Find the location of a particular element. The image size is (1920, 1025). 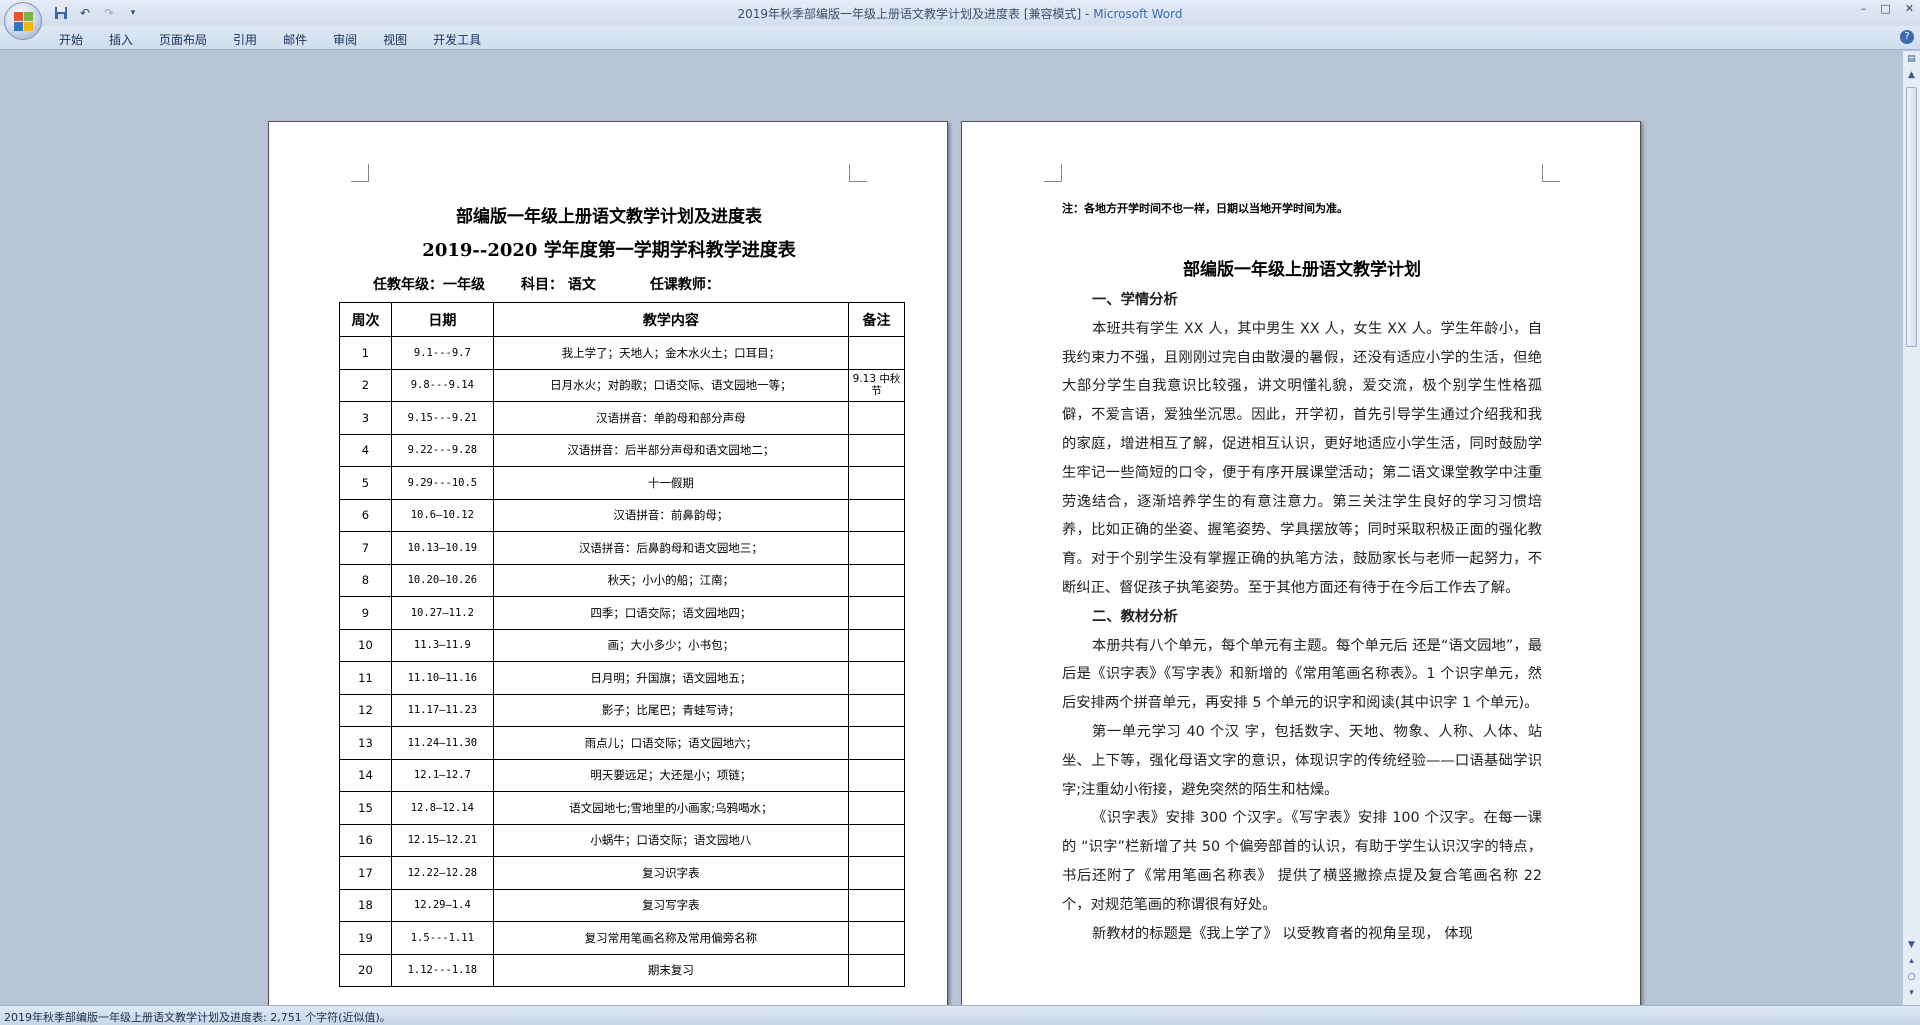

header-week: 周次 is located at coordinates (365, 319).